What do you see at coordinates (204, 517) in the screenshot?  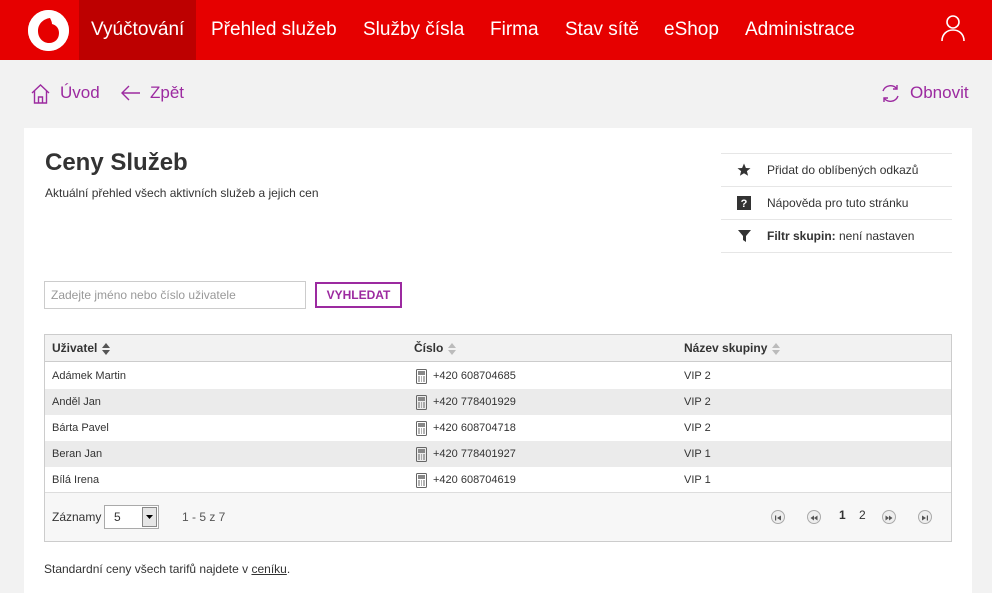 I see `records-range: 1 - 5 z 7` at bounding box center [204, 517].